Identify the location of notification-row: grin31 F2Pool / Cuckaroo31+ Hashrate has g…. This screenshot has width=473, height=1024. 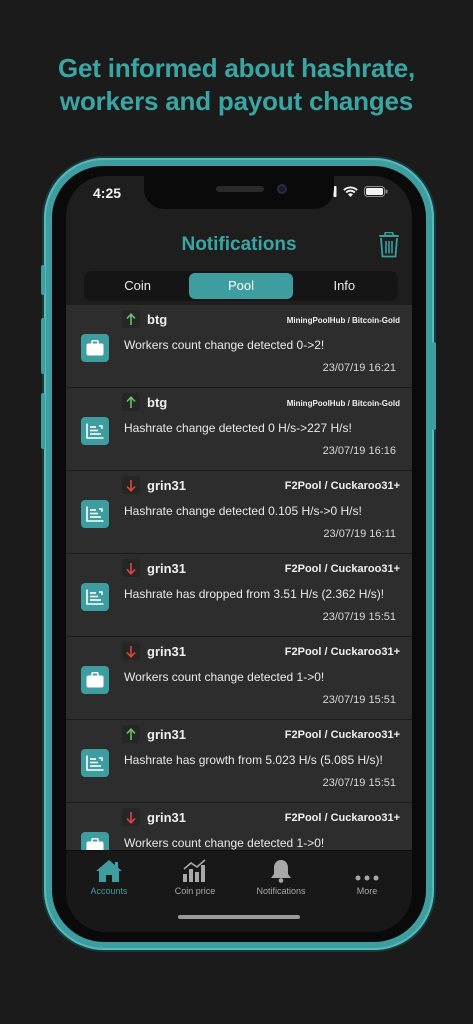
(239, 761).